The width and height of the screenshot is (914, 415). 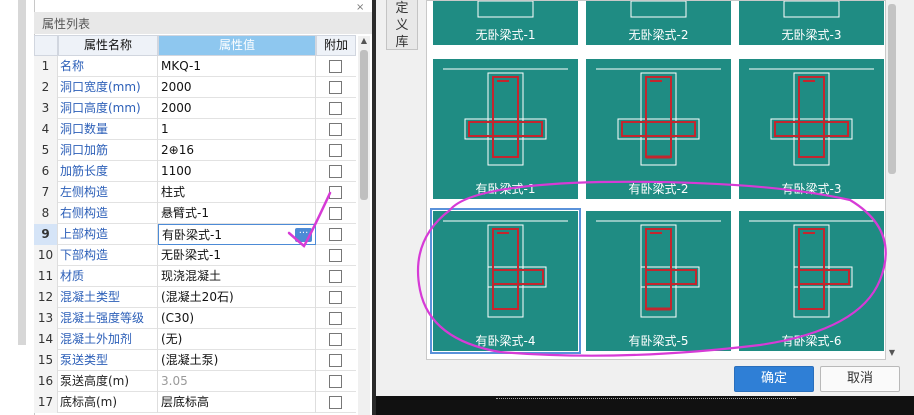 I want to click on table-row: 9 上部构造 有卧梁式-1 ···, so click(x=195, y=234).